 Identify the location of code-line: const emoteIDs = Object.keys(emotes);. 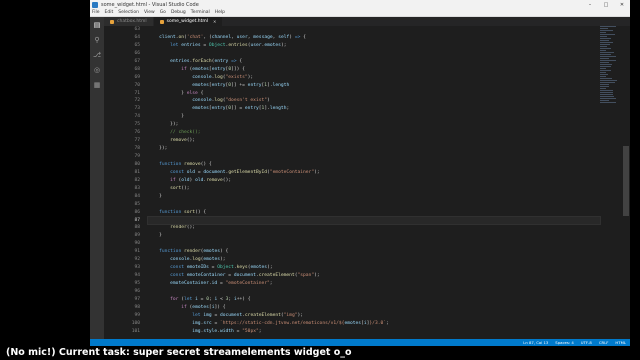
(374, 268).